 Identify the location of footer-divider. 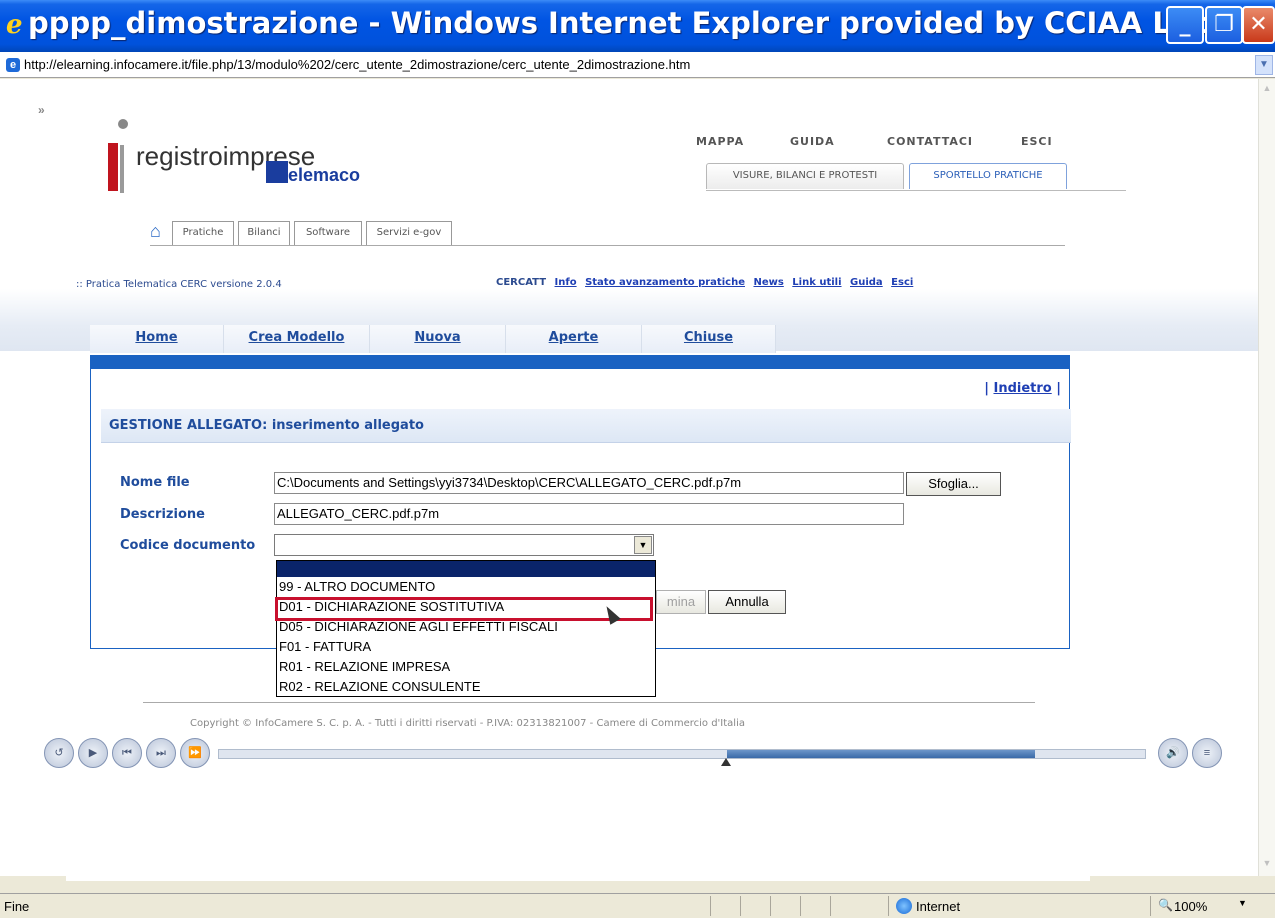
(589, 702).